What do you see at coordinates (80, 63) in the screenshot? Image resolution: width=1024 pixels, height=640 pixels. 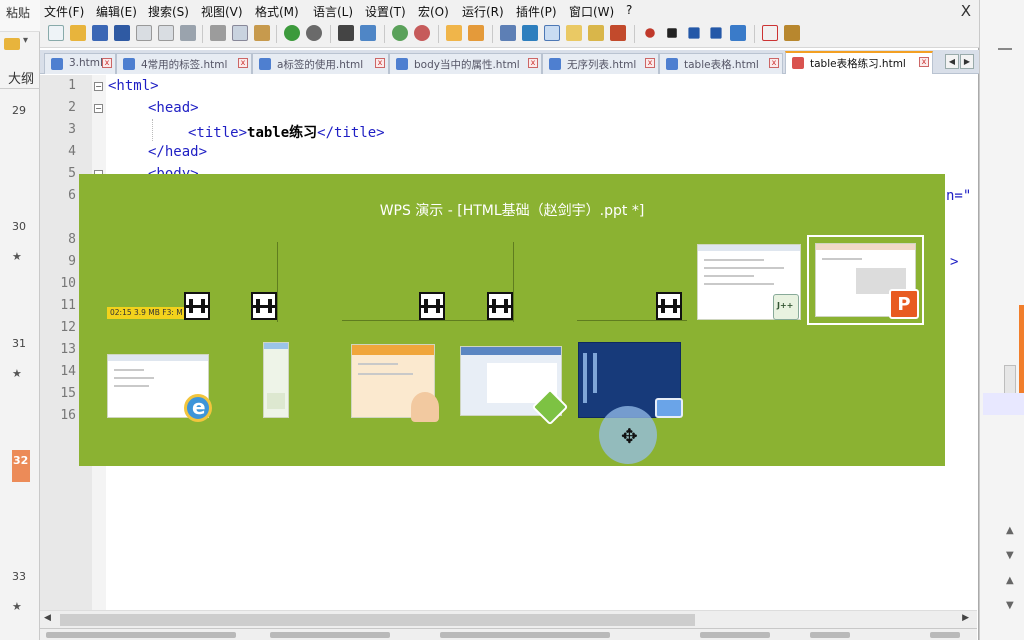 I see `tab-3-html: 3.html x` at bounding box center [80, 63].